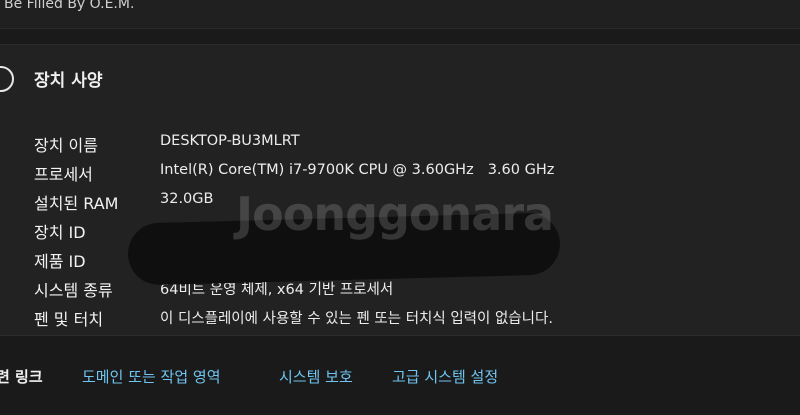 The image size is (800, 415). What do you see at coordinates (187, 199) in the screenshot?
I see `spec-value: 32.0GB` at bounding box center [187, 199].